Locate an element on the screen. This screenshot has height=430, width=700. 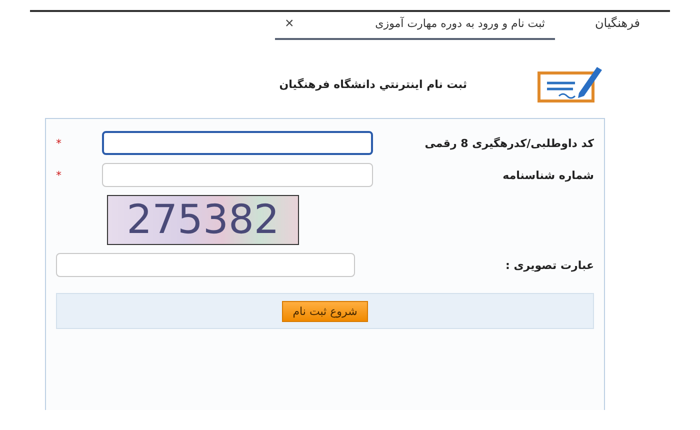
page-title: ثبت نام اینترنتي دانشگاه فرهنگیان is located at coordinates (373, 84).